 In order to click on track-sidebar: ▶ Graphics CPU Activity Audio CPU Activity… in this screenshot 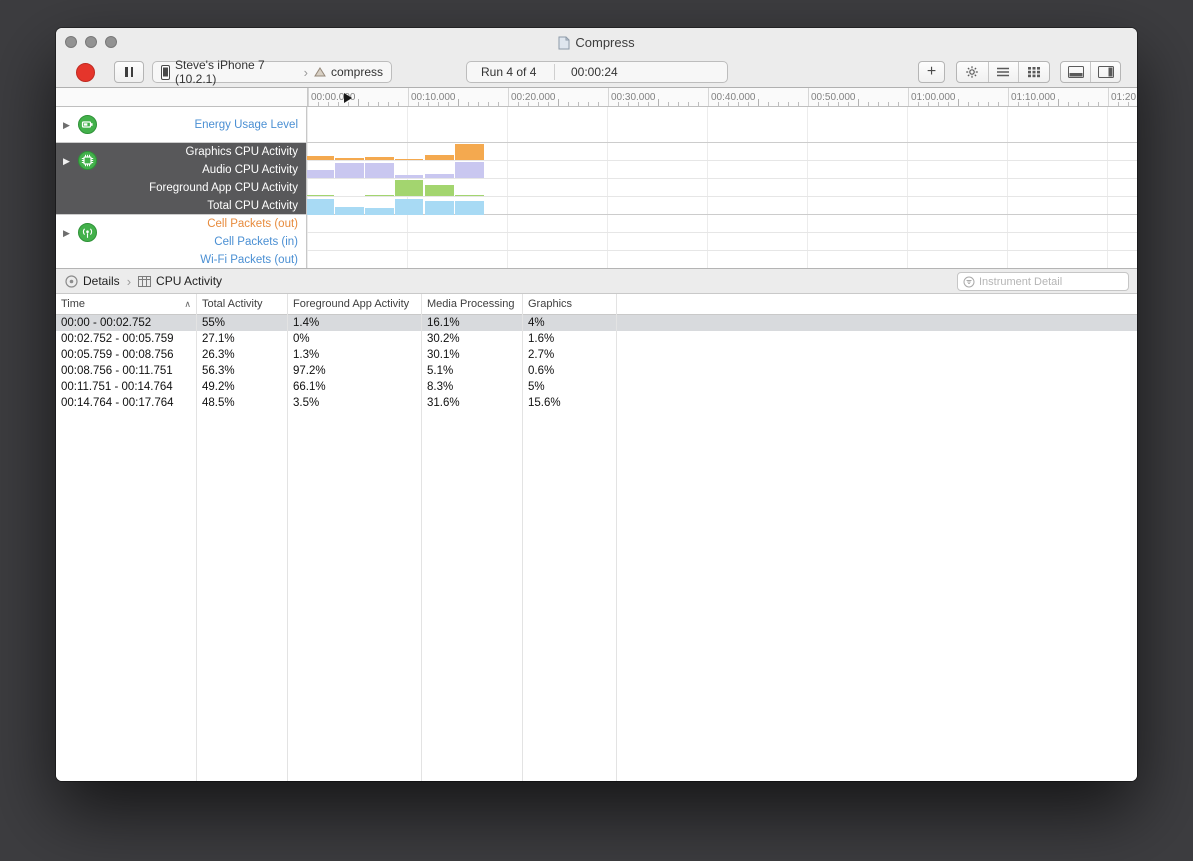, I will do `click(181, 178)`.